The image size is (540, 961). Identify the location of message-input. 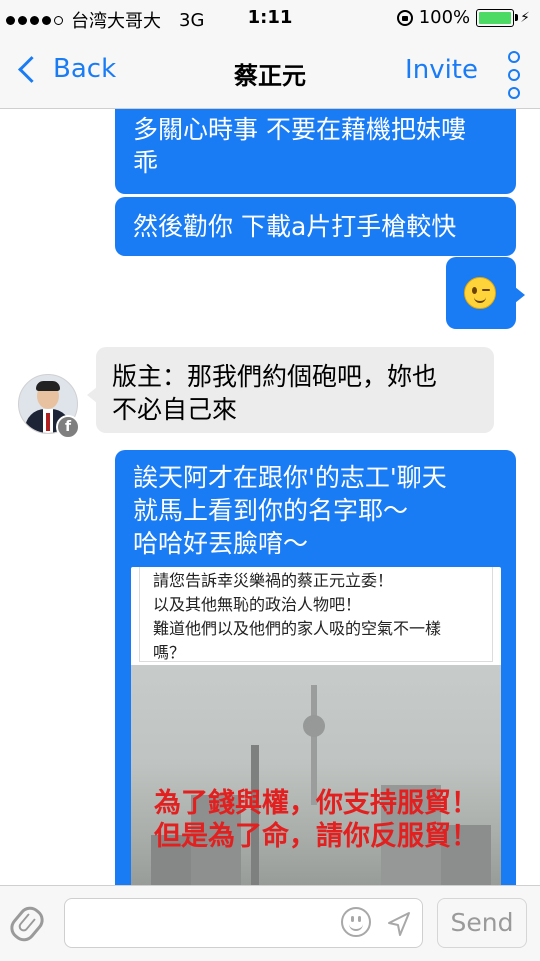
(243, 923).